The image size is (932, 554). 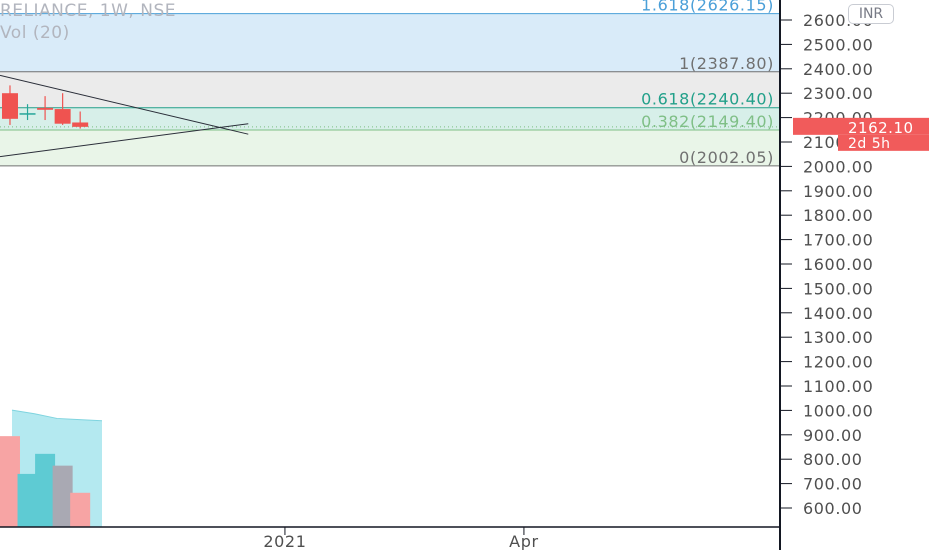 What do you see at coordinates (838, 44) in the screenshot?
I see `price-tick-label: 2500.00` at bounding box center [838, 44].